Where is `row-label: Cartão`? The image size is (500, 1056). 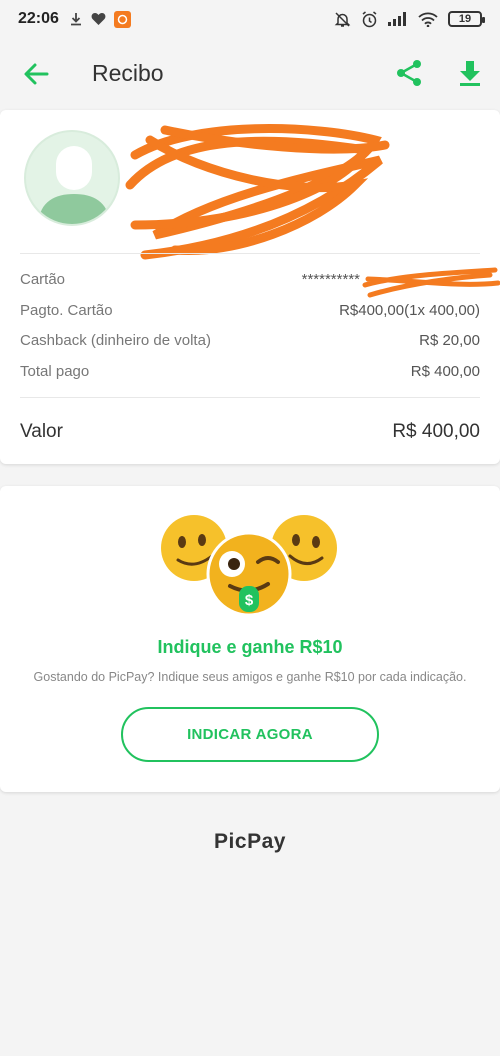 row-label: Cartão is located at coordinates (43, 279).